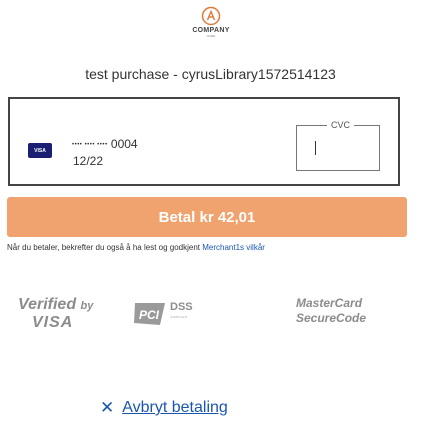 The image size is (421, 446). I want to click on vbv-by: by, so click(87, 306).